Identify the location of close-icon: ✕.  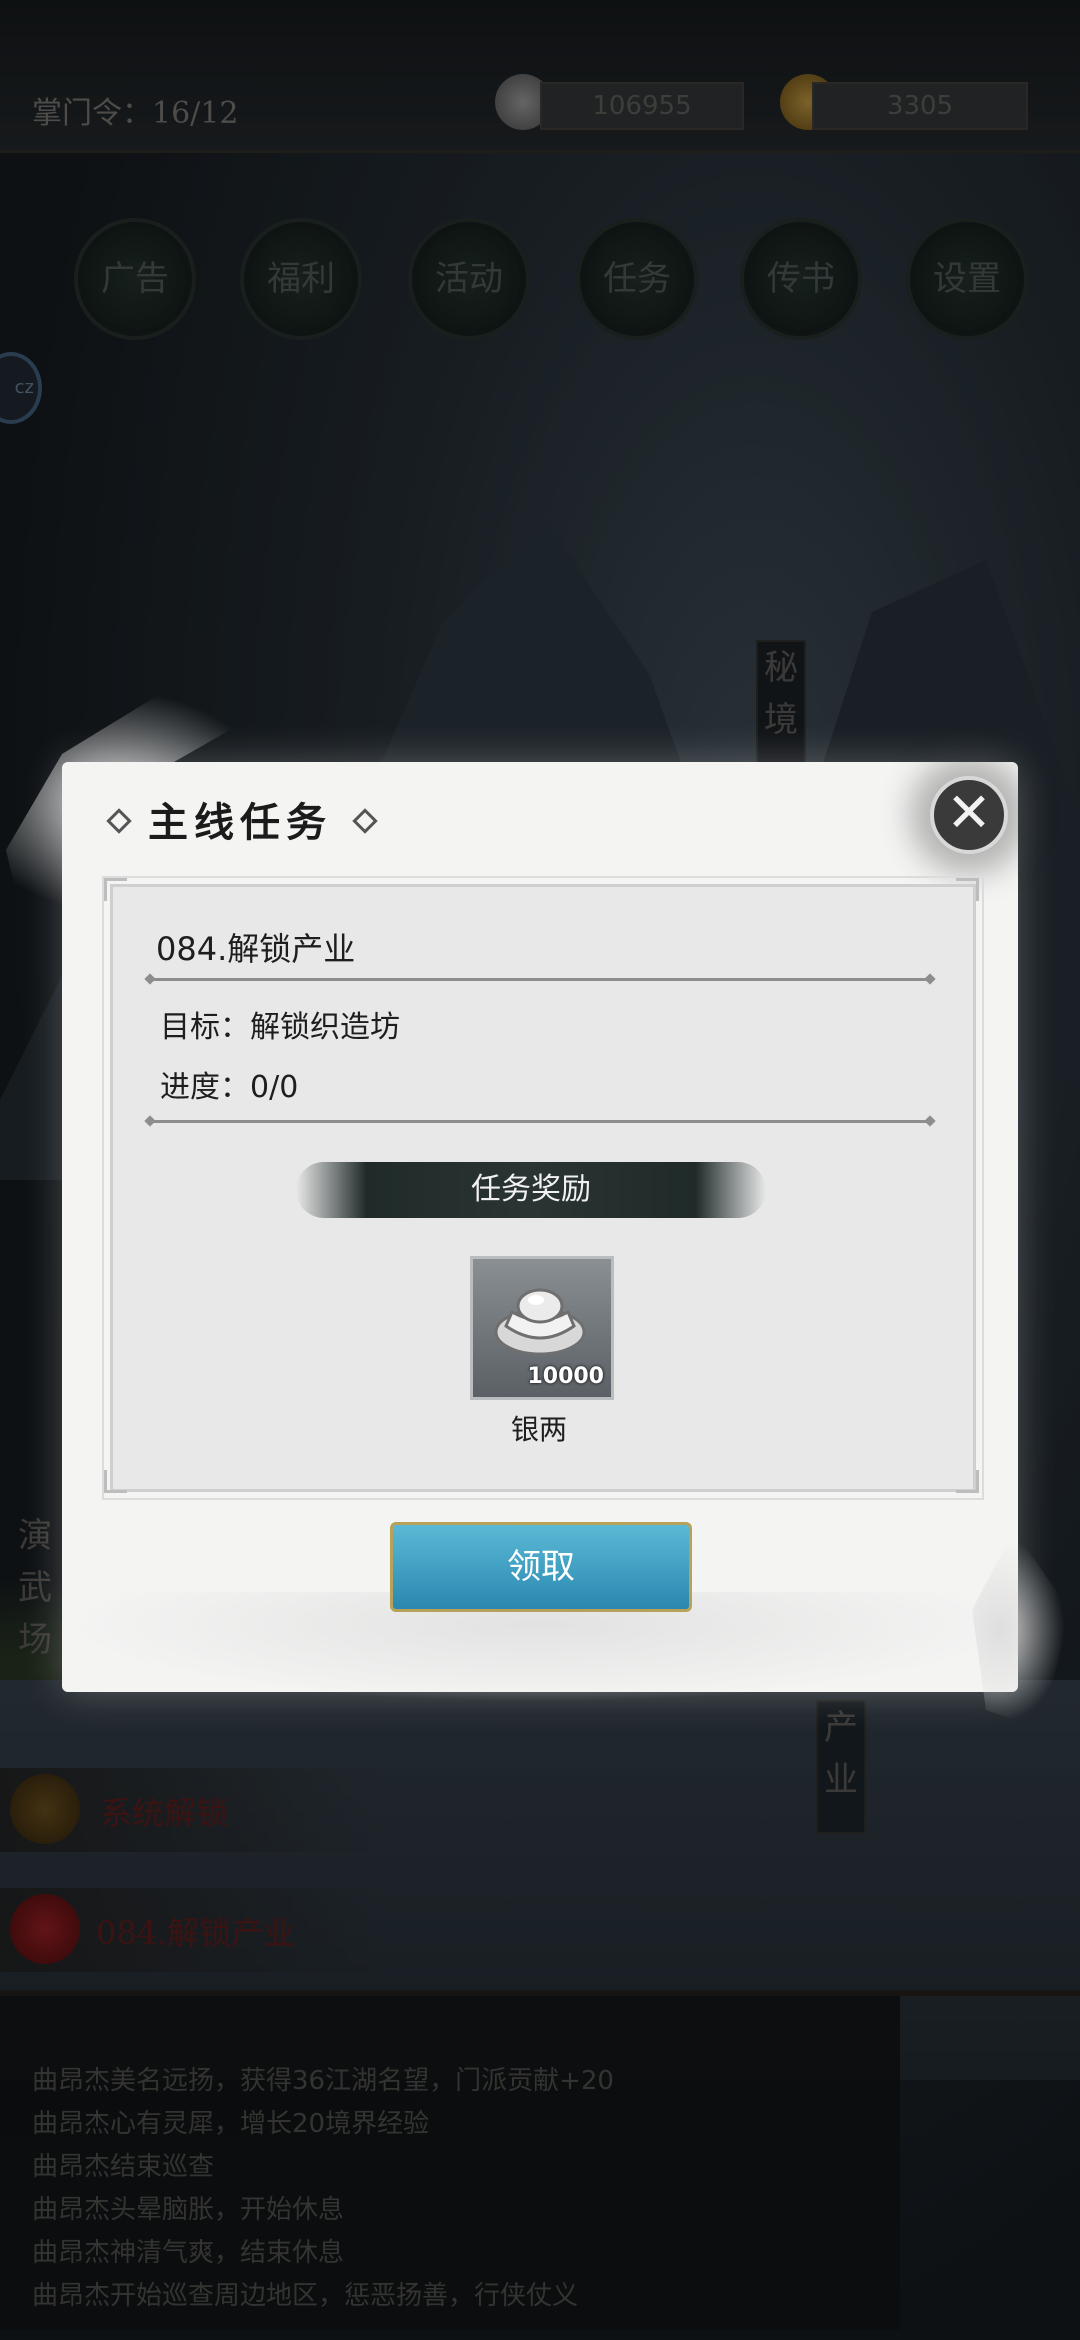
(969, 812).